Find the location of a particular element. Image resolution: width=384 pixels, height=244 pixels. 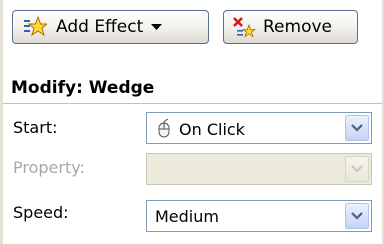

add-effect-star-icon is located at coordinates (36, 27).